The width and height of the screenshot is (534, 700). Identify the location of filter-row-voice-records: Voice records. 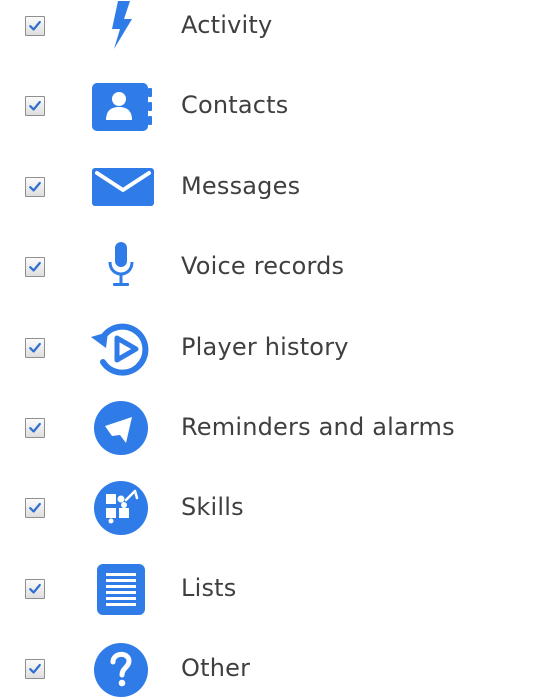
(267, 266).